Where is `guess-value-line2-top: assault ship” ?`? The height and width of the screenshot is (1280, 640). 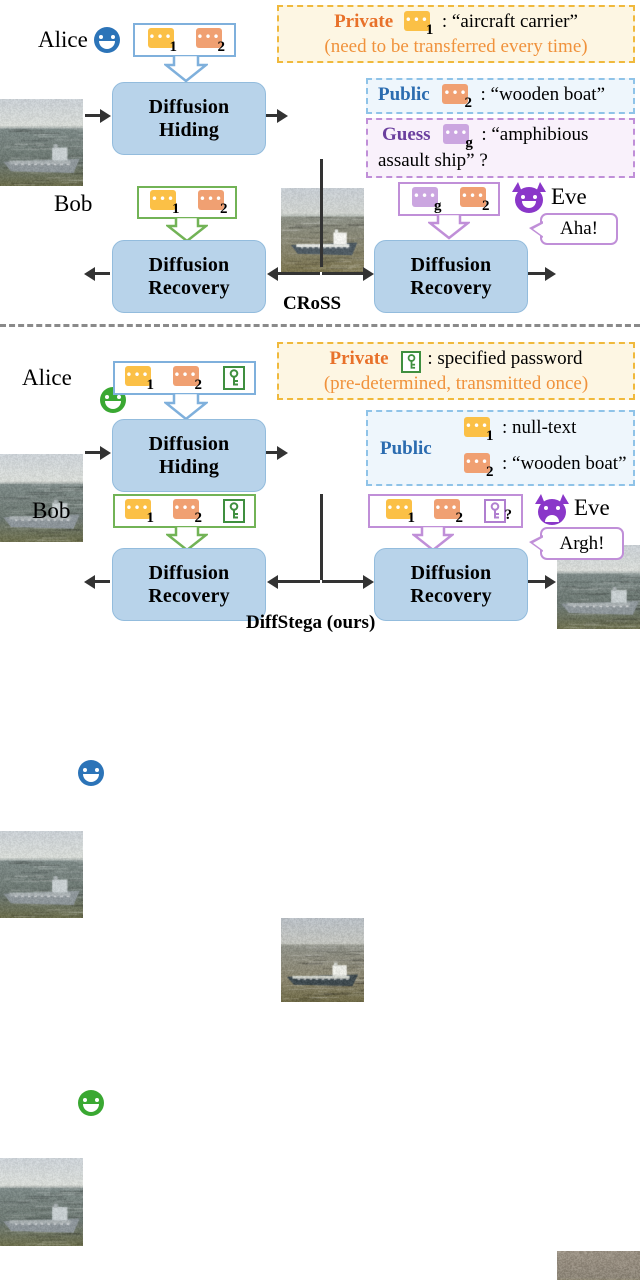
guess-value-line2-top: assault ship” ? is located at coordinates (433, 160).